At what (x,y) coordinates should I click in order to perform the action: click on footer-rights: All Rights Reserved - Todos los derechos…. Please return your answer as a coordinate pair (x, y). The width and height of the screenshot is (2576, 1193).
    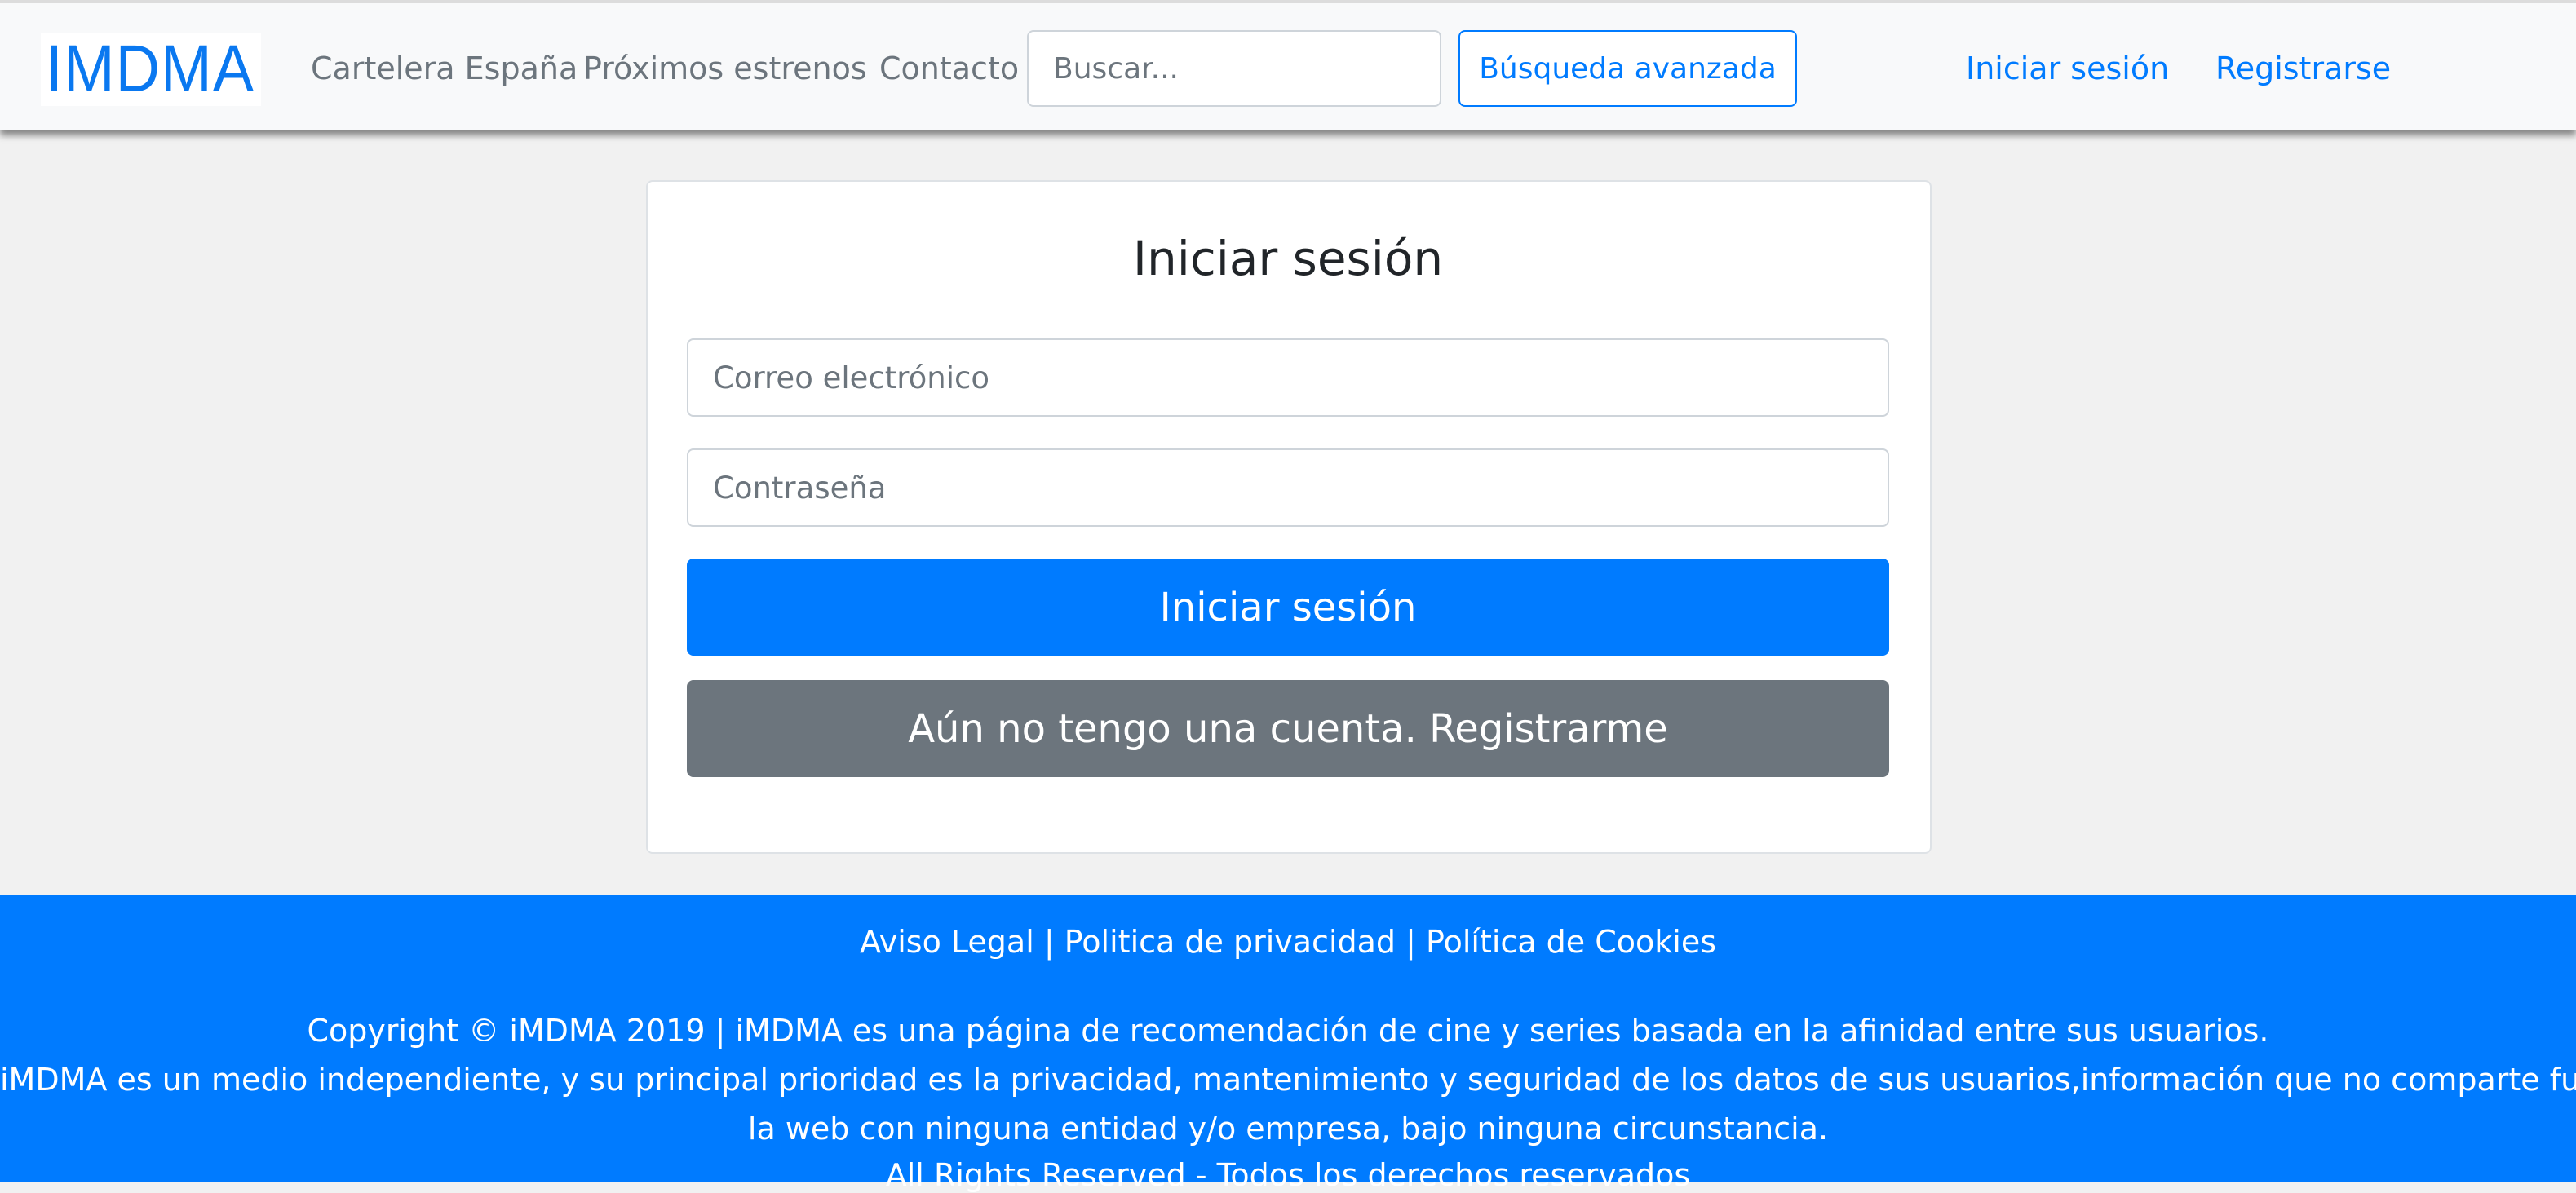
    Looking at the image, I should click on (1288, 1175).